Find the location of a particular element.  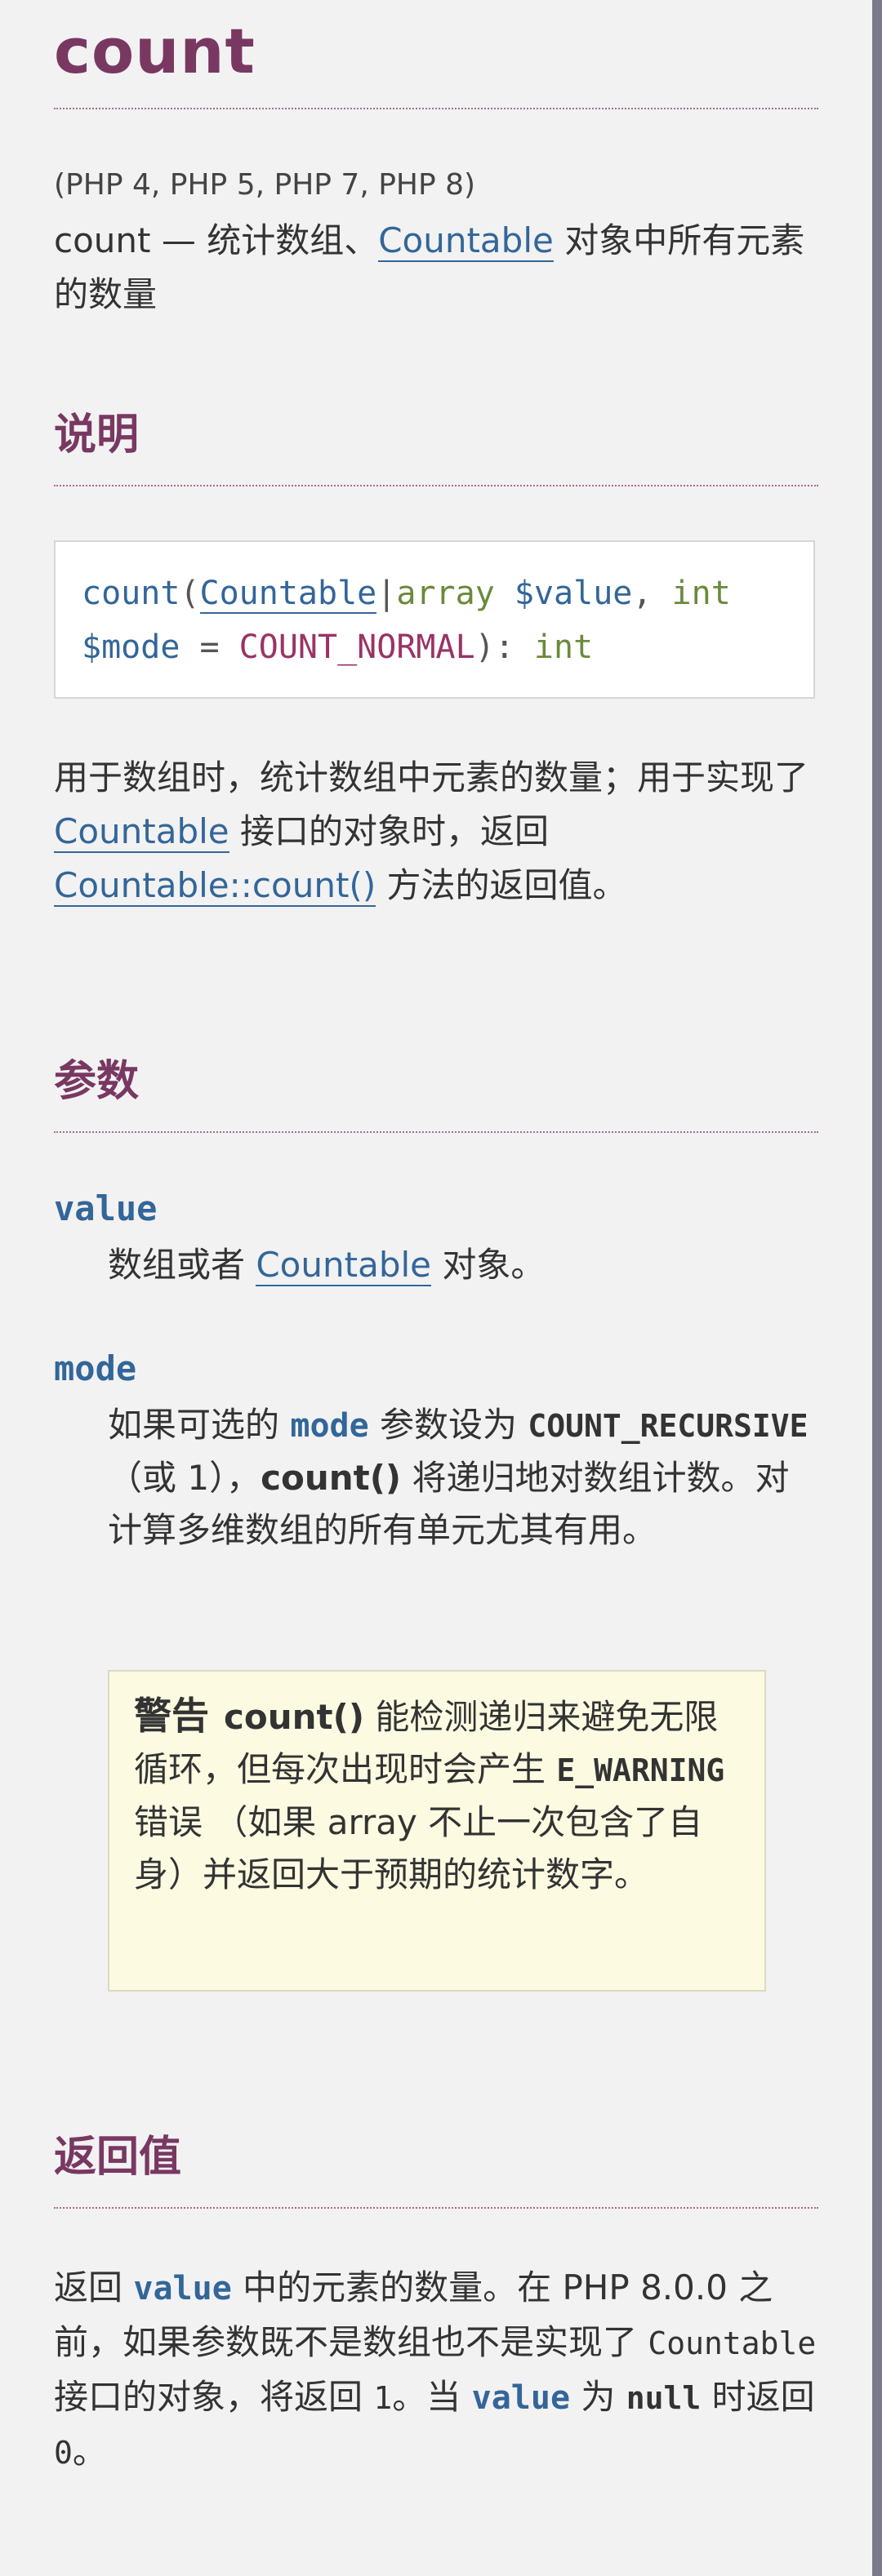

param-value-term: value is located at coordinates (106, 1208).